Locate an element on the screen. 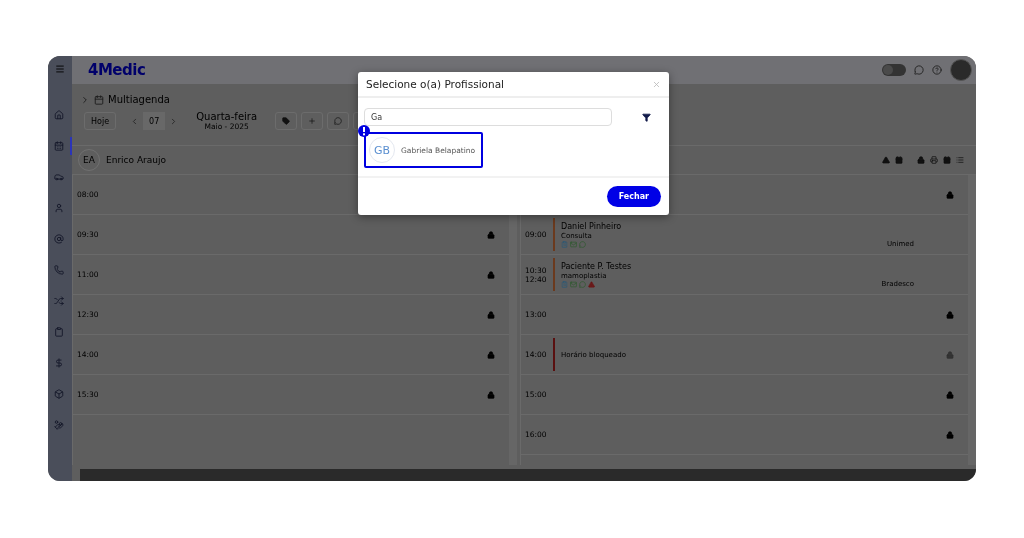 This screenshot has width=1024, height=538. plus-icon is located at coordinates (312, 121).